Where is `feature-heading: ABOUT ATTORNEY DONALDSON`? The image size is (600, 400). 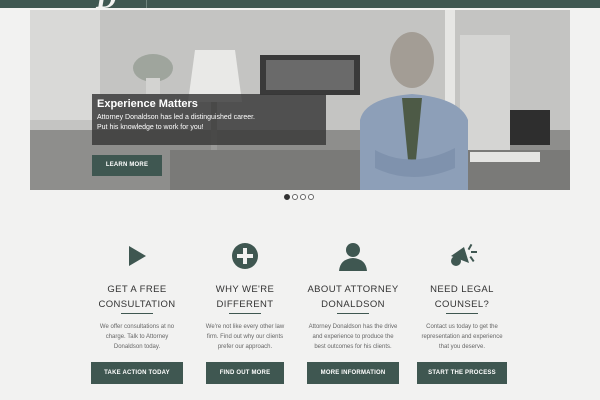 feature-heading: ABOUT ATTORNEY DONALDSON is located at coordinates (353, 297).